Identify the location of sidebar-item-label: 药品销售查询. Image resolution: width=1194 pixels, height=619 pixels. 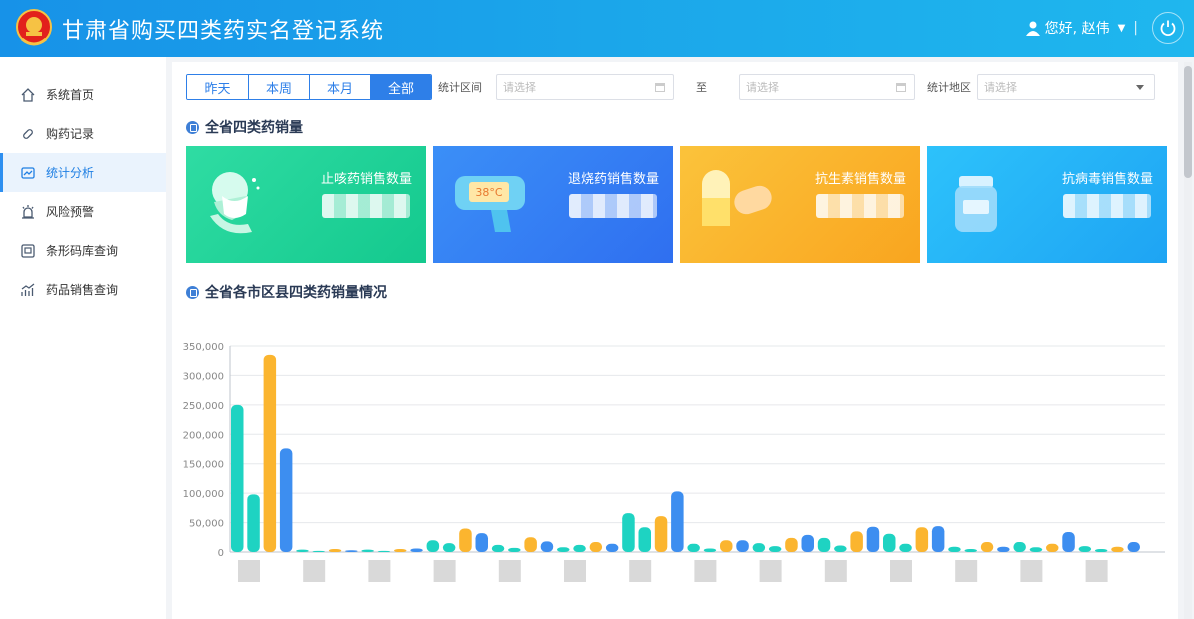
(82, 290).